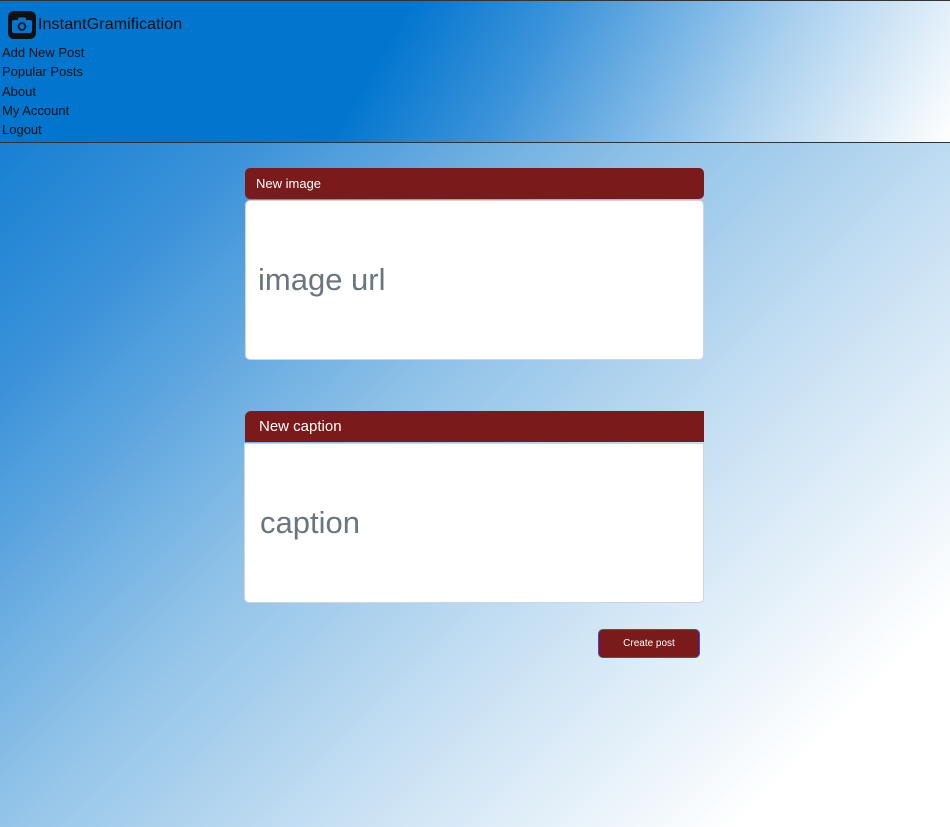 The width and height of the screenshot is (950, 827). I want to click on brand-name: InstantGramification, so click(110, 25).